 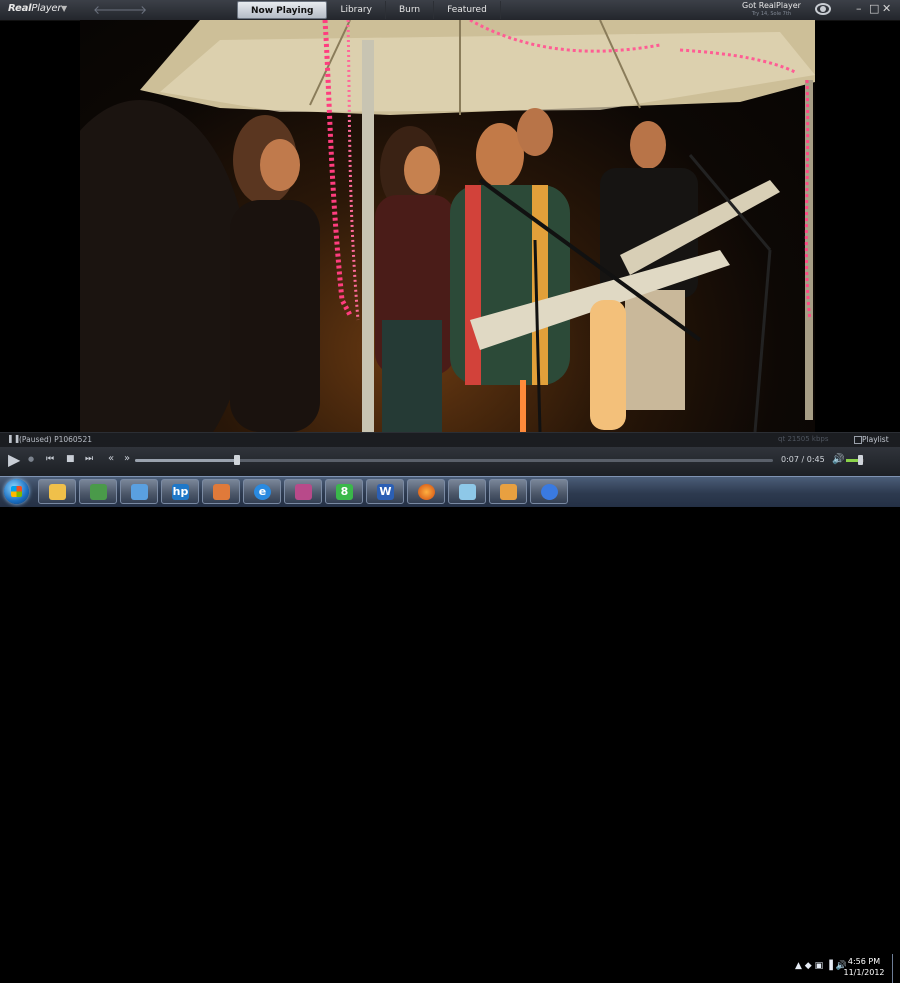 I want to click on minimize-button: –, so click(x=859, y=8).